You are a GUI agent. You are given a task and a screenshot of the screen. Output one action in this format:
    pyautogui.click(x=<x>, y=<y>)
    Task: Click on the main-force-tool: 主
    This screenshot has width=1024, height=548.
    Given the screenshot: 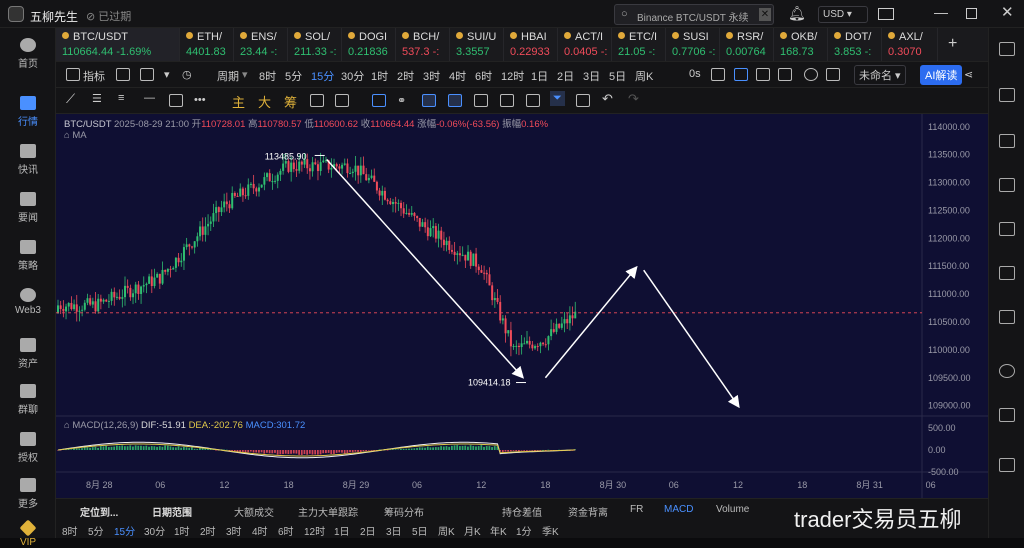 What is the action you would take?
    pyautogui.click(x=238, y=101)
    